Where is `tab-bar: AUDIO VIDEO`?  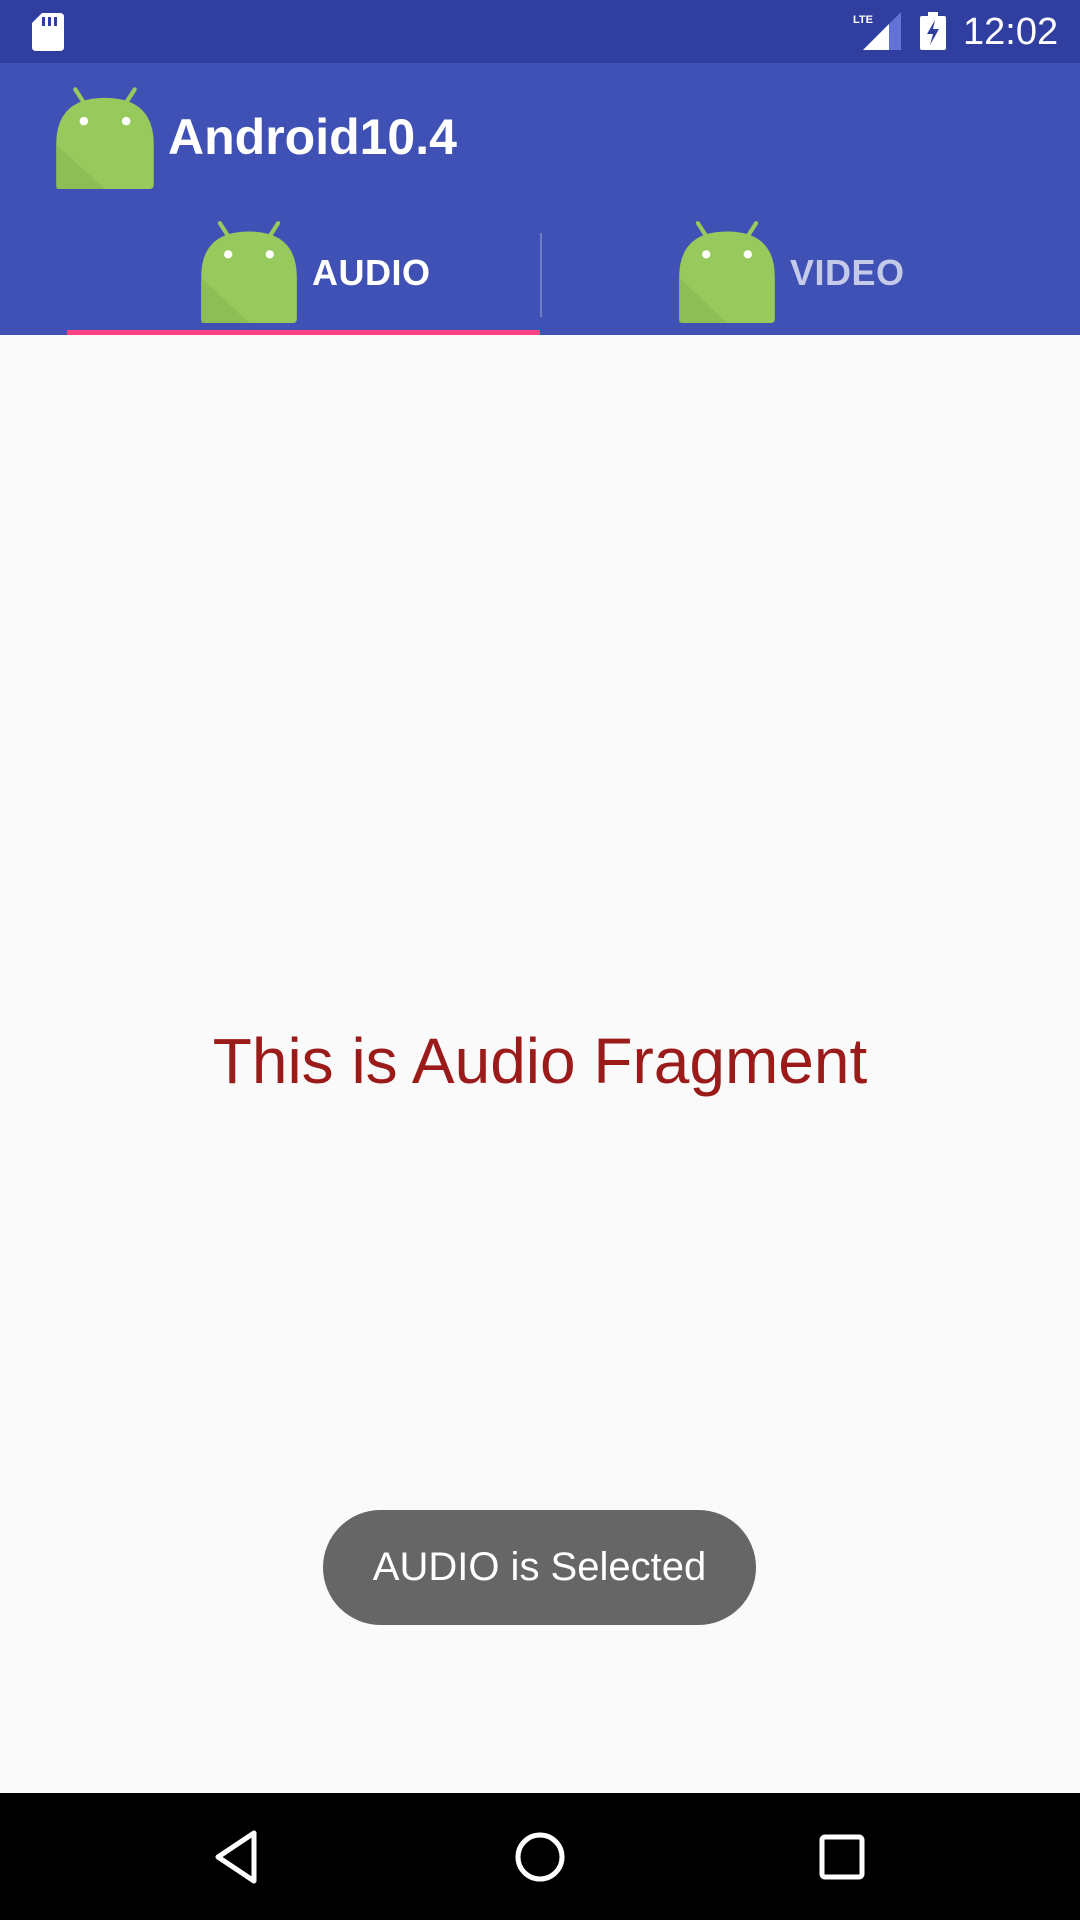
tab-bar: AUDIO VIDEO is located at coordinates (540, 274).